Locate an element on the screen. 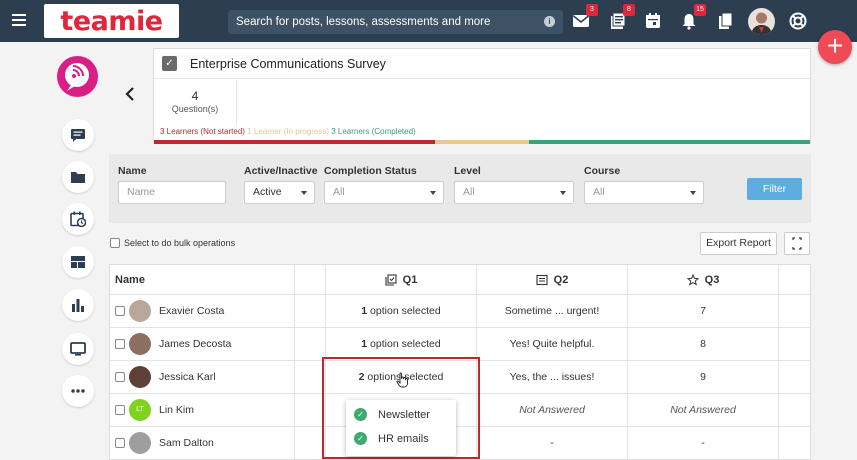 The width and height of the screenshot is (857, 460). export-report-button: Export Report is located at coordinates (738, 243).